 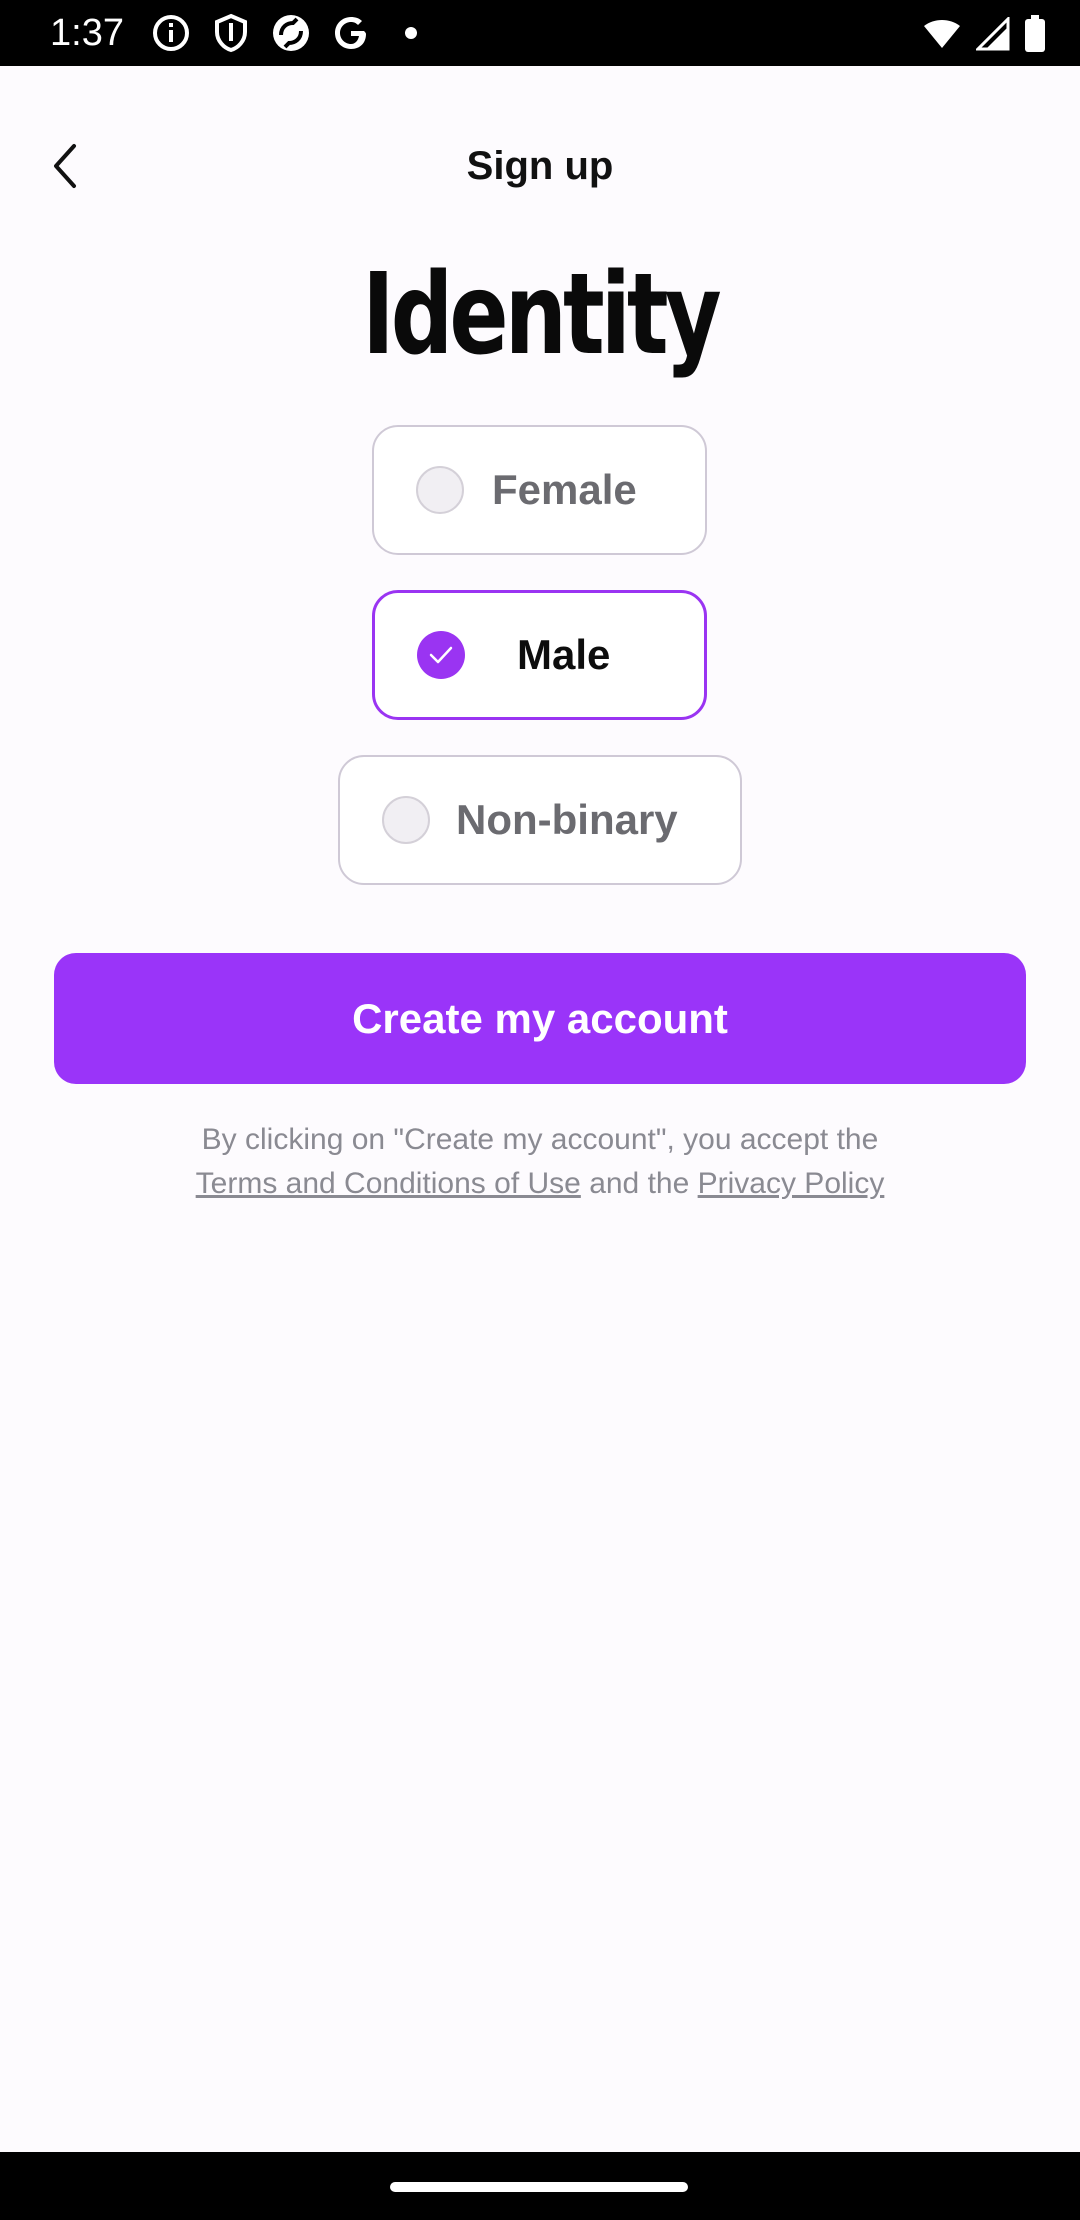 I want to click on status-bar: 1:37, so click(x=540, y=33).